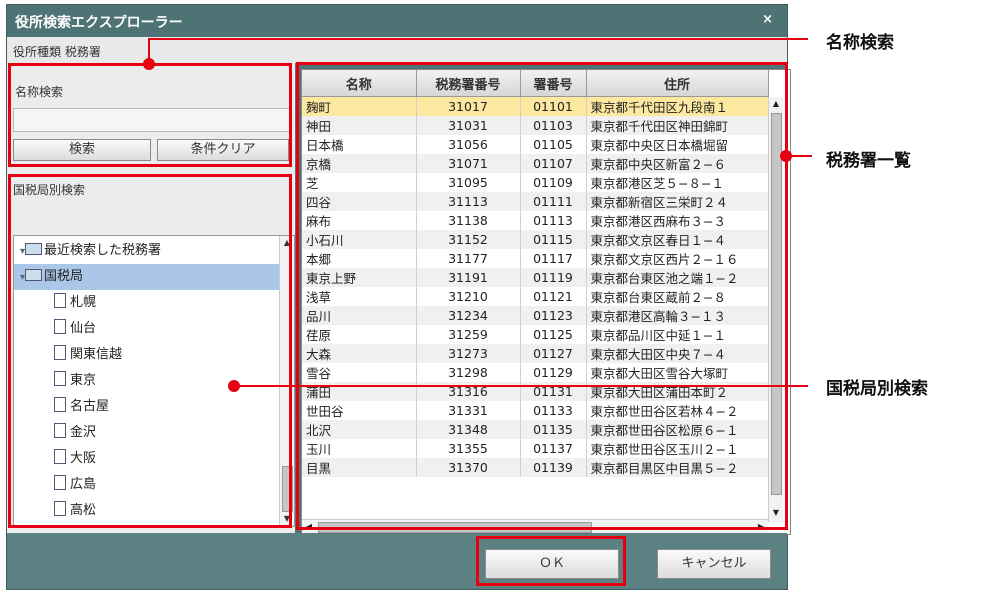 Image resolution: width=984 pixels, height=590 pixels. I want to click on annotation-bureau-search: 国税局別検索, so click(877, 389).